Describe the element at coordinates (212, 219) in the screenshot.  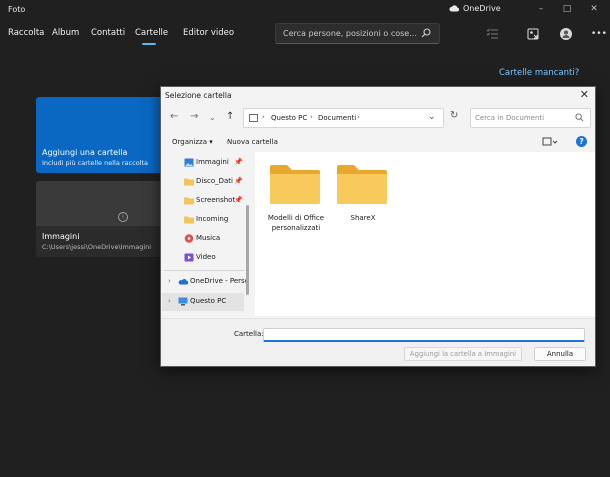
I see `nav-item-label: Incoming` at that location.